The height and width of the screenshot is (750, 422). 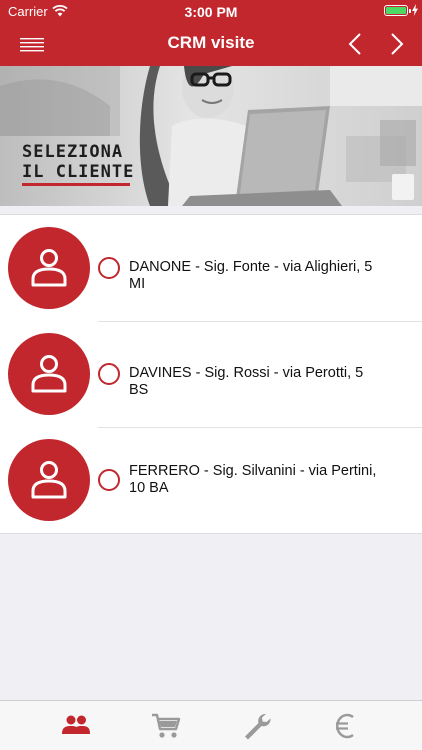 I want to click on hero-title: SELEZIONA IL CLIENTE, so click(x=78, y=162).